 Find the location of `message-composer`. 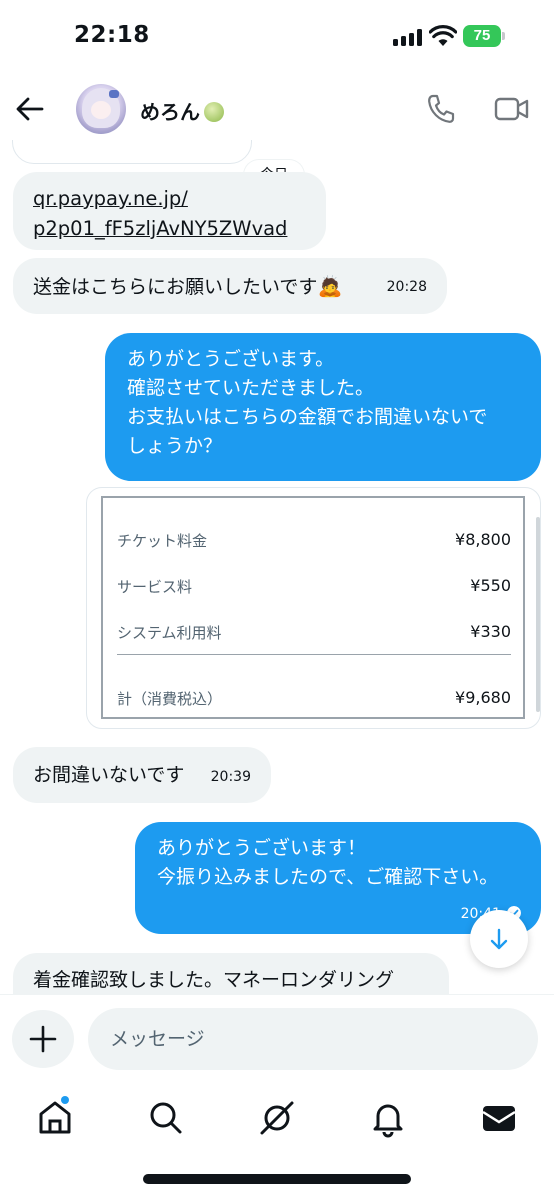

message-composer is located at coordinates (277, 1037).